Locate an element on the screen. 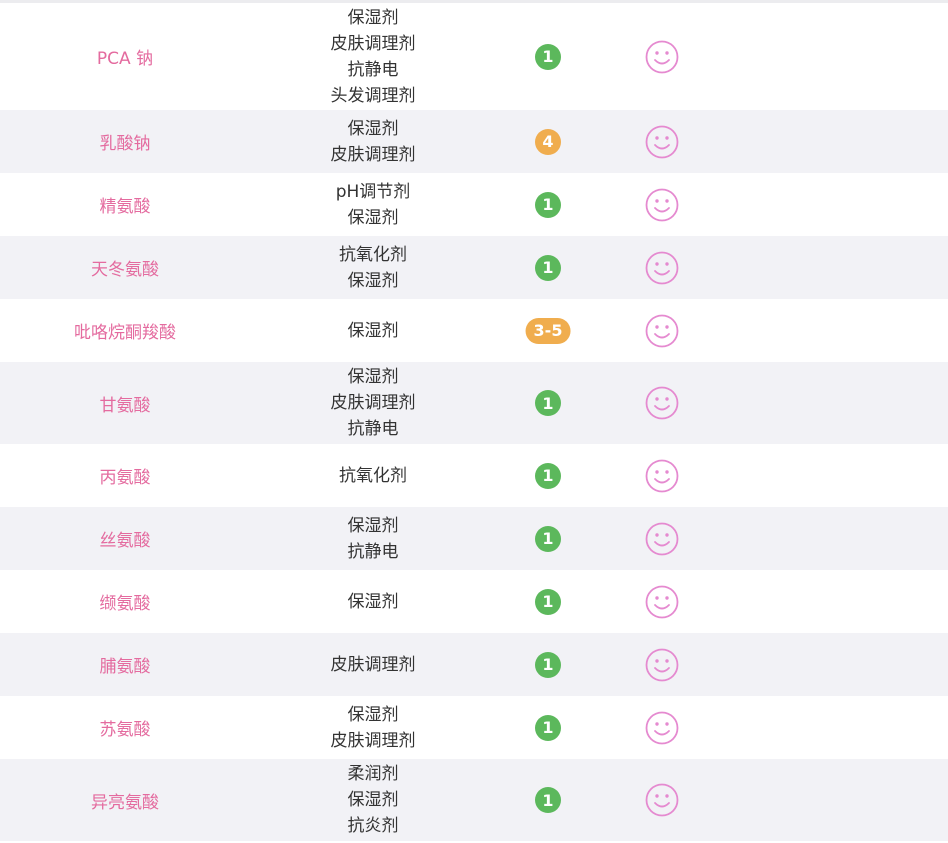  table-row: 苏氨酸 保湿剂皮肤调理剂 1 is located at coordinates (474, 727).